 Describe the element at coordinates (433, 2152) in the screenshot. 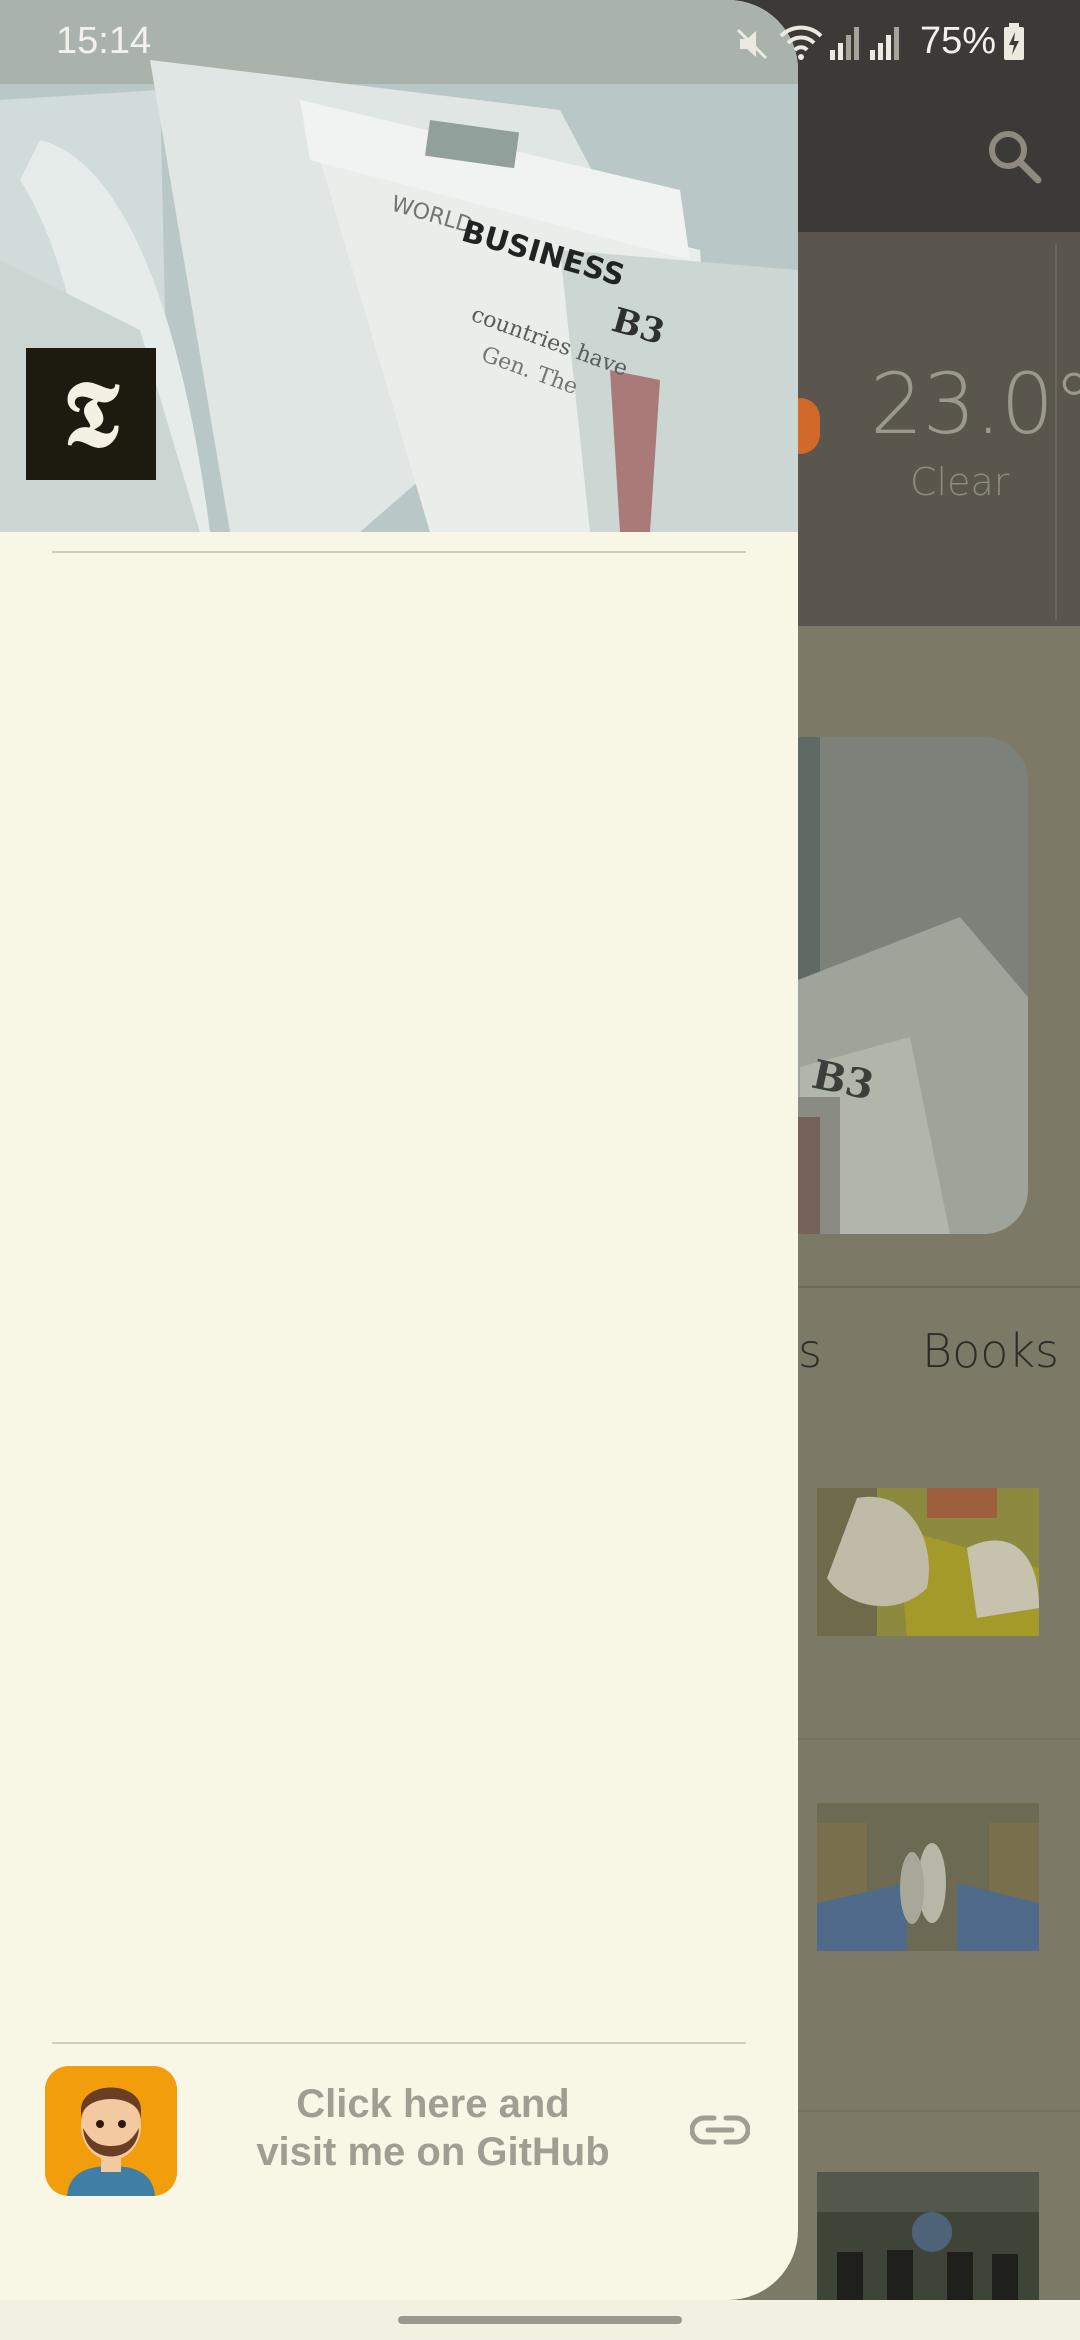

I see `github-line-2: visit me on GitHub` at that location.